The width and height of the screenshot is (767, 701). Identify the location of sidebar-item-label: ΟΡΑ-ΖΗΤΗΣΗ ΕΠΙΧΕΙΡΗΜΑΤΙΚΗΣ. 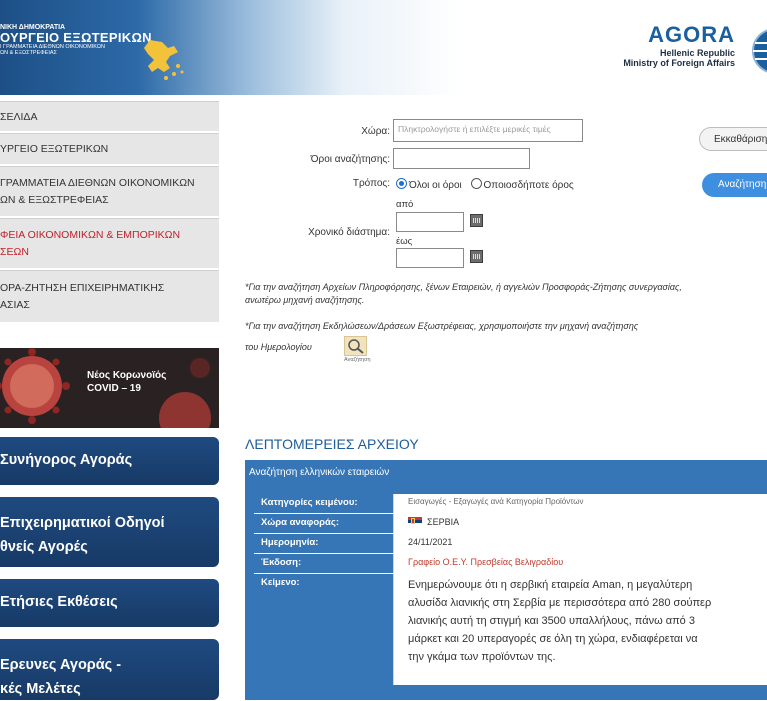
(82, 287).